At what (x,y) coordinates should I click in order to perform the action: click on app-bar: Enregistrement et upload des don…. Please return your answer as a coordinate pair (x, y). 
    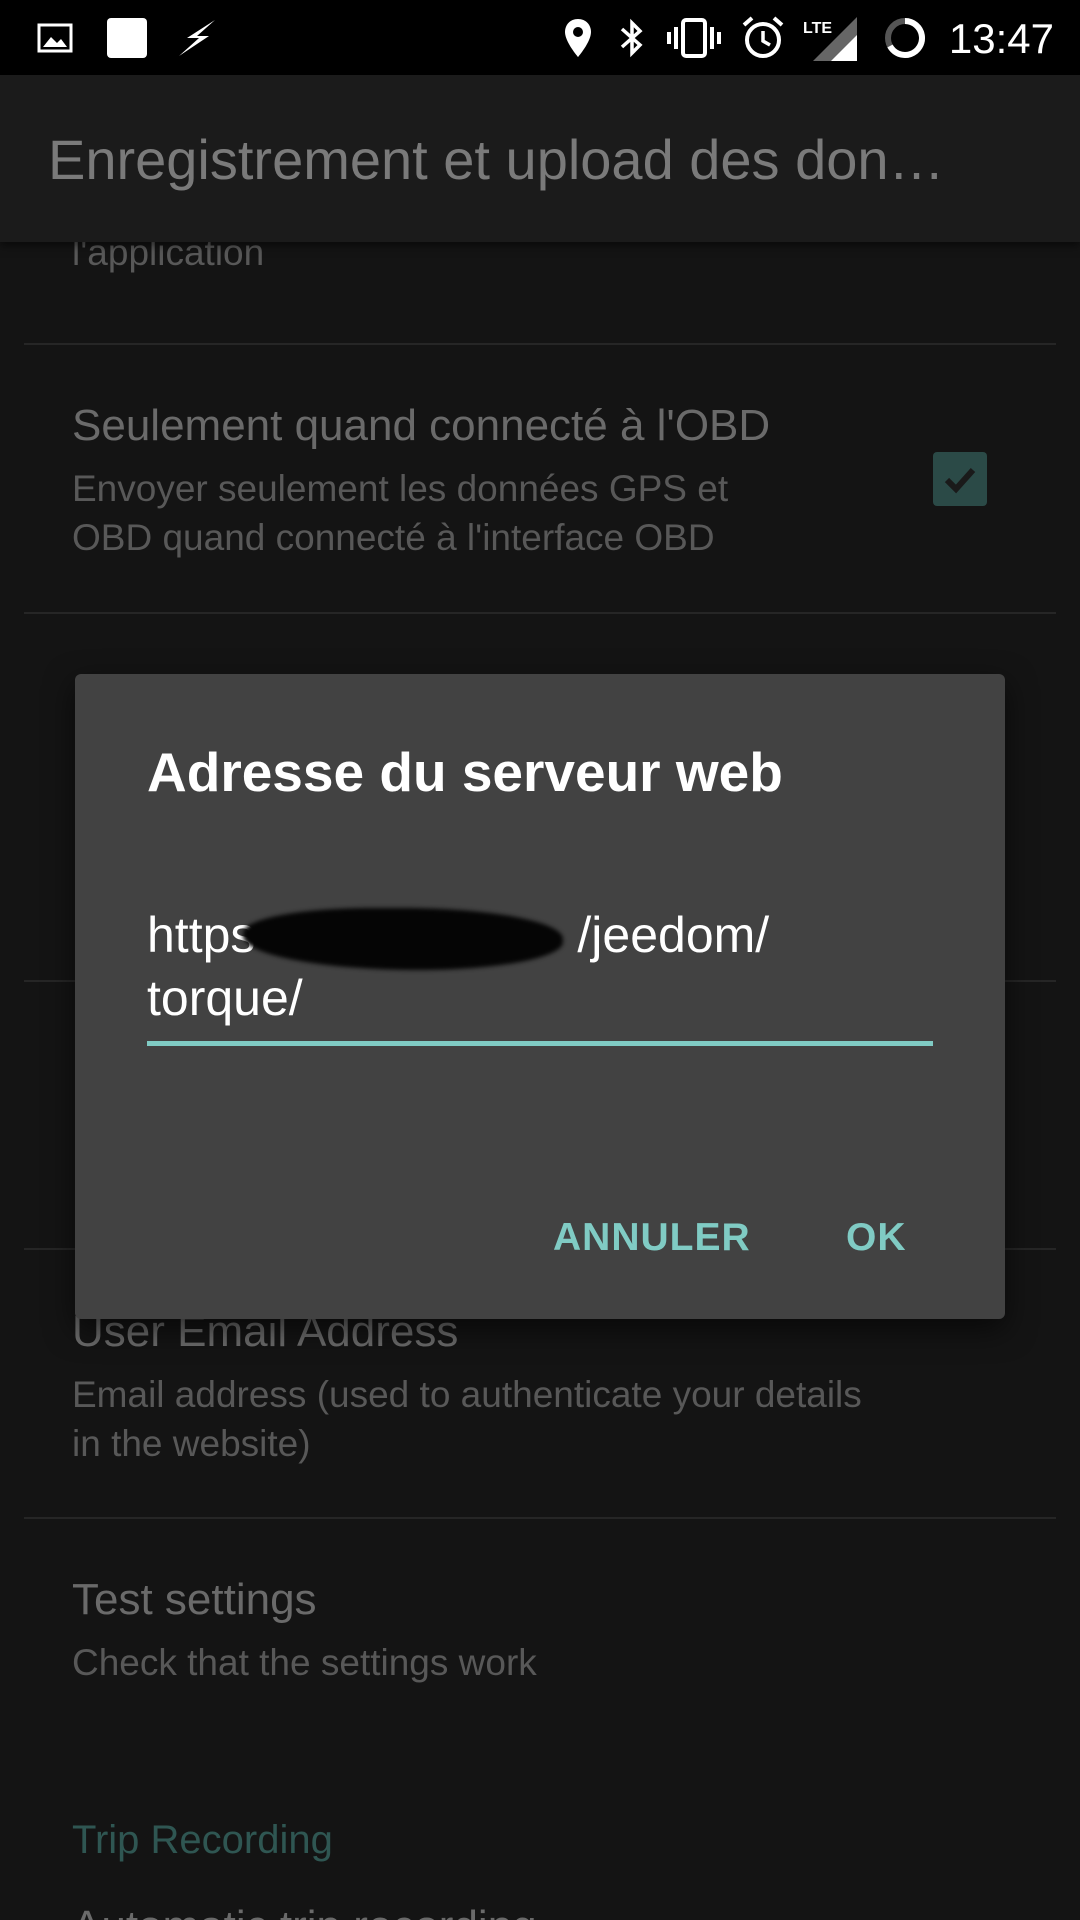
    Looking at the image, I should click on (540, 158).